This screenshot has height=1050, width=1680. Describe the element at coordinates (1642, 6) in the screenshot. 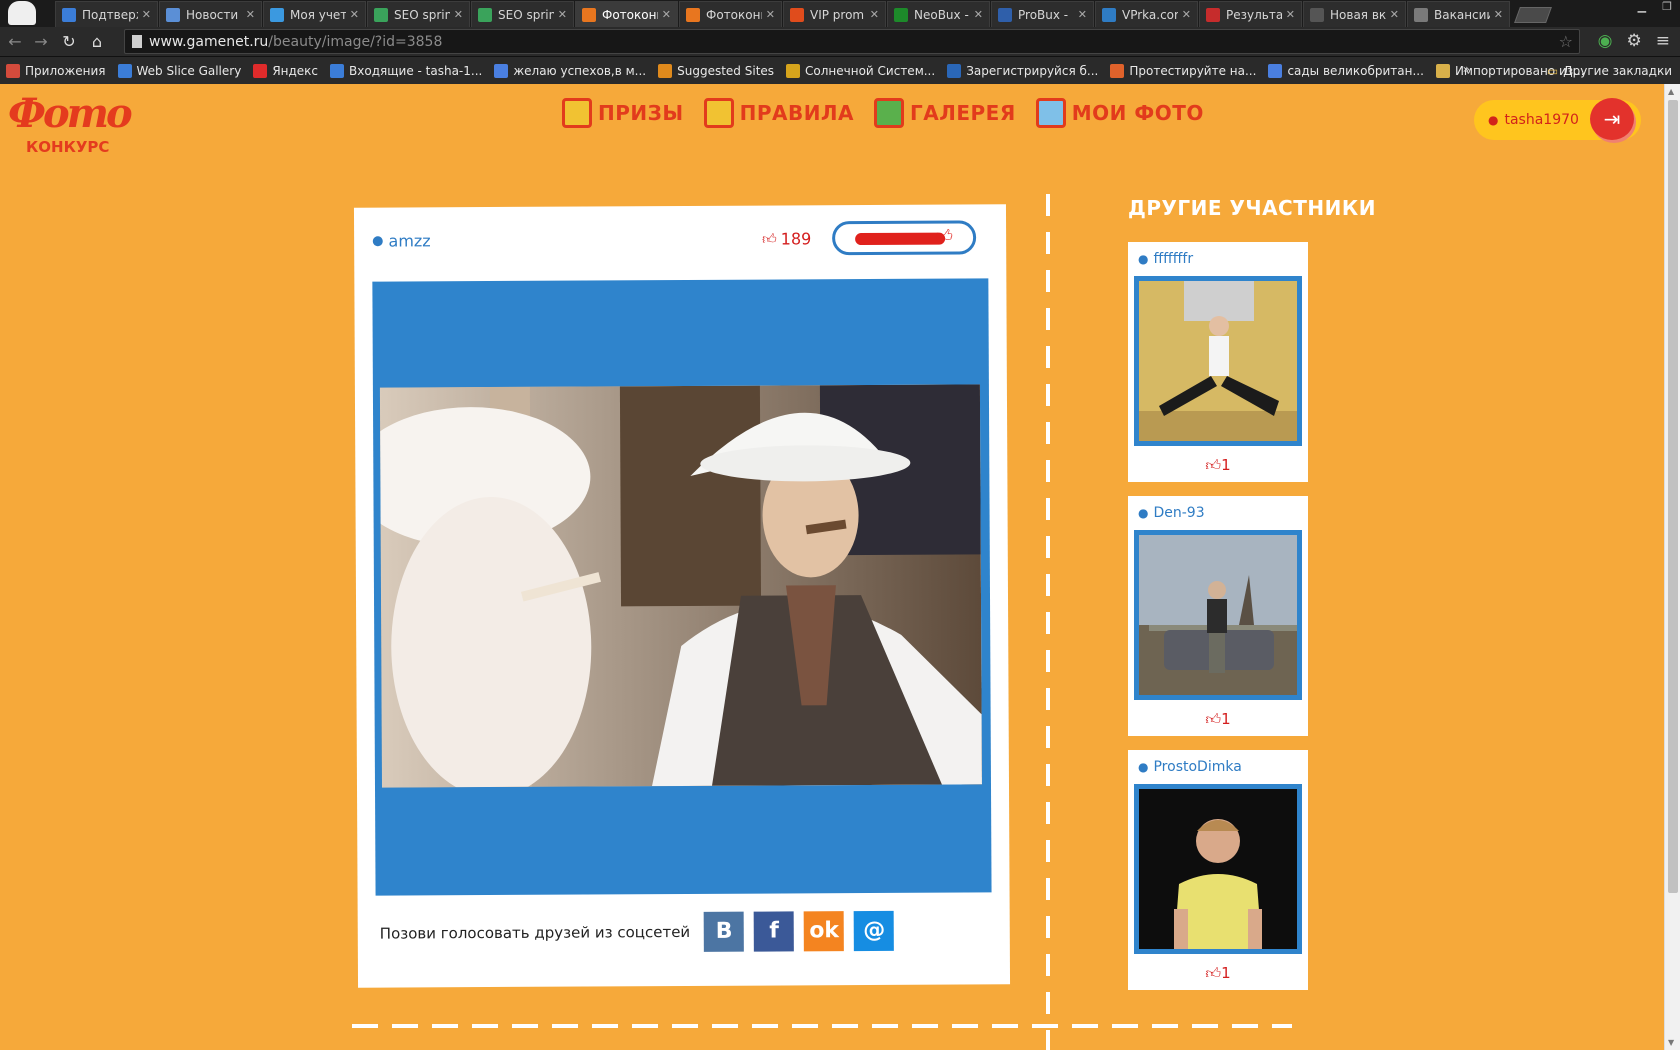

I see `minimize-icon: ▁` at that location.